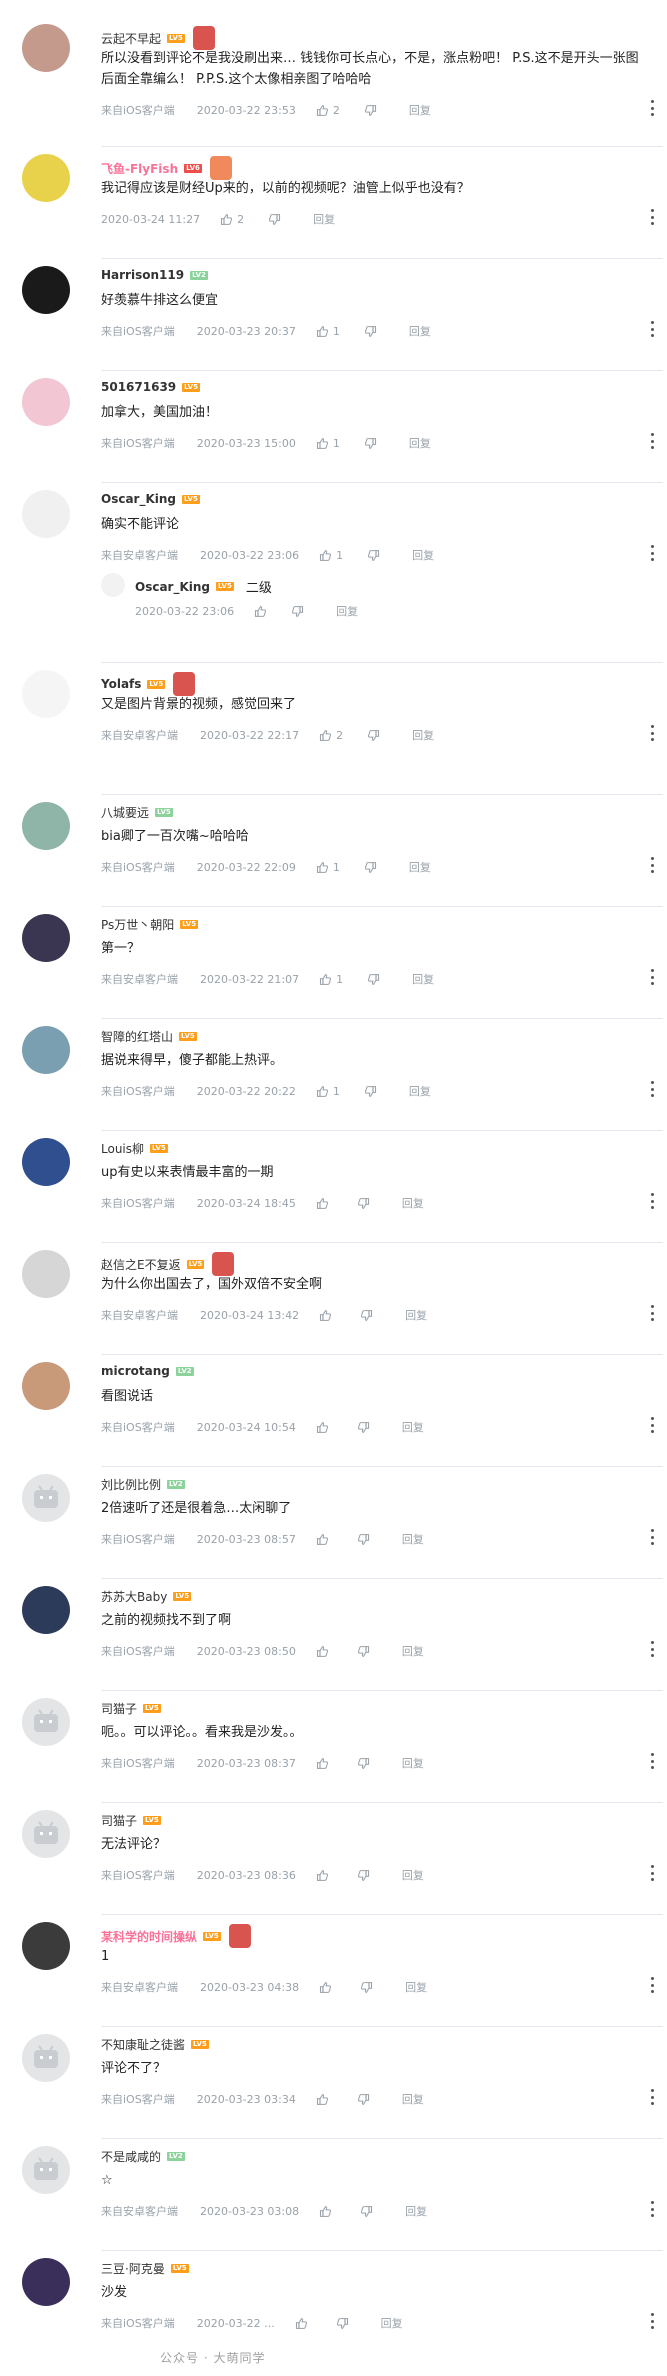 The image size is (667, 2376). What do you see at coordinates (166, 168) in the screenshot?
I see `username: 飞鱼-FlyFish LV6` at bounding box center [166, 168].